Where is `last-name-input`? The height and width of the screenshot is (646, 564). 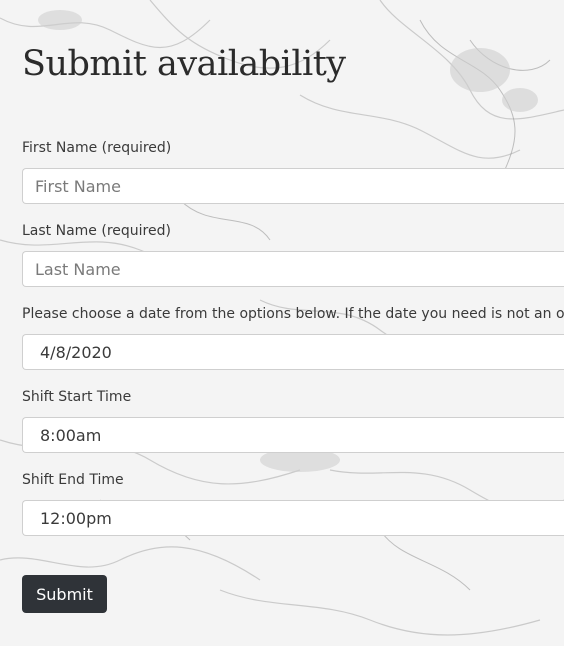 last-name-input is located at coordinates (293, 269).